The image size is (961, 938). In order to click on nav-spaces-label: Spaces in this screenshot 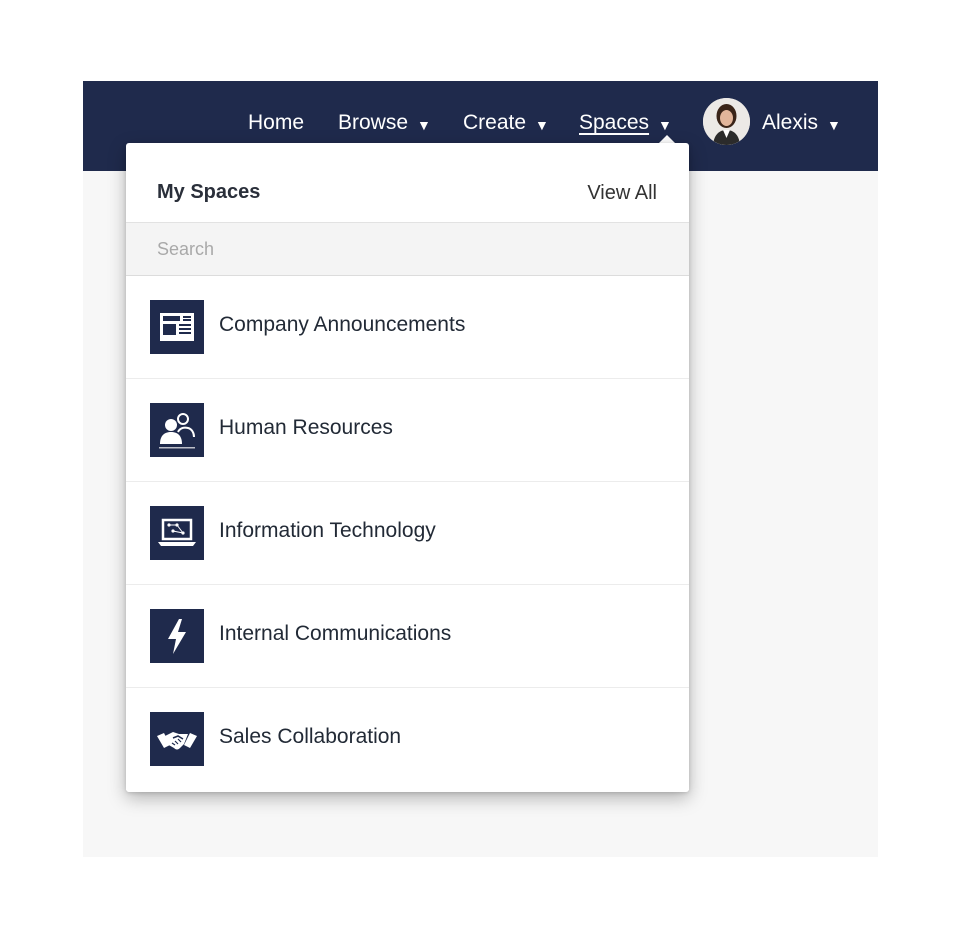, I will do `click(614, 122)`.